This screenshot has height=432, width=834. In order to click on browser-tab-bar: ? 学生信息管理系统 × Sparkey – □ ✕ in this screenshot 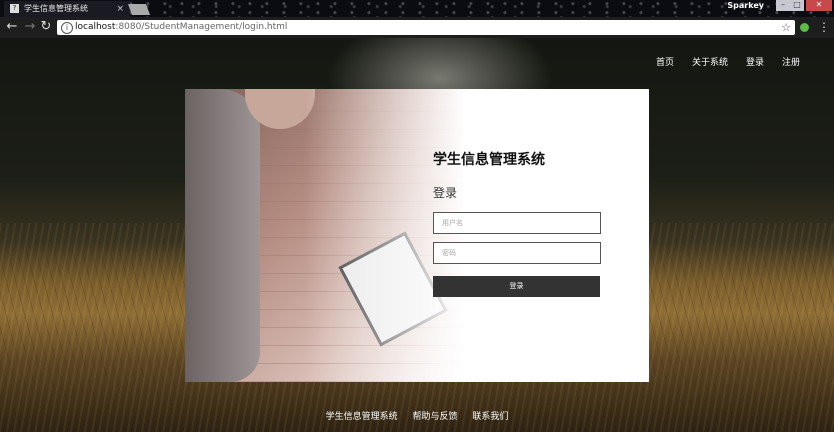, I will do `click(417, 8)`.